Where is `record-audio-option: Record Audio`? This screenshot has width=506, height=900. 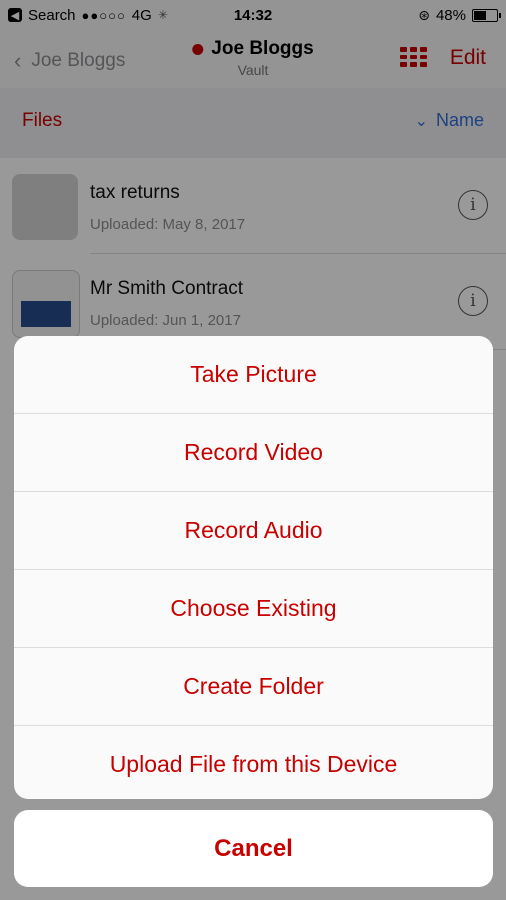 record-audio-option: Record Audio is located at coordinates (253, 531).